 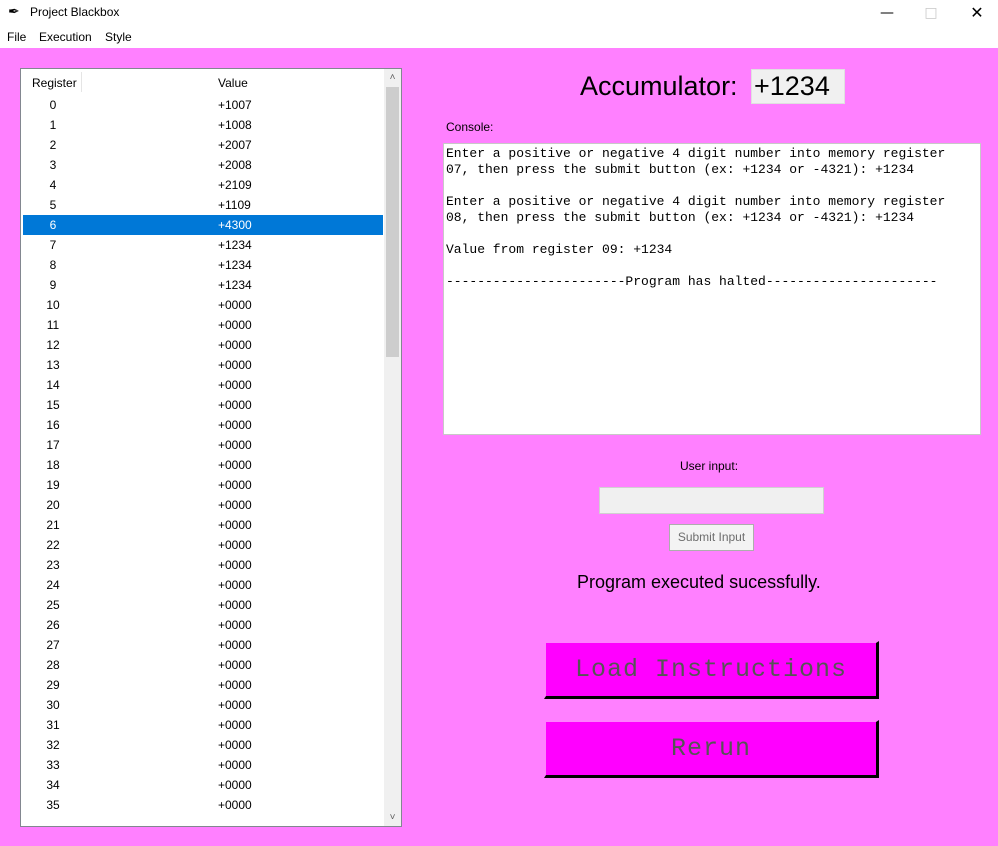 I want to click on menu-file: File, so click(x=16, y=37).